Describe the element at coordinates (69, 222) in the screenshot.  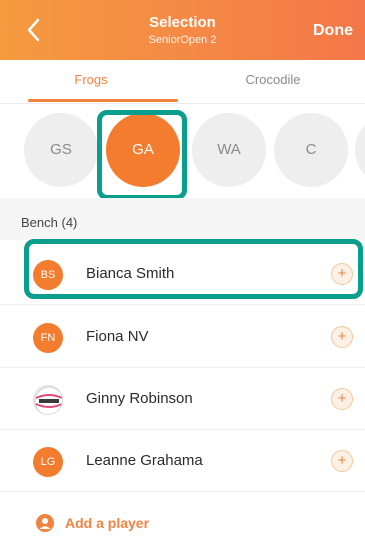
I see `bench-count: (4)` at that location.